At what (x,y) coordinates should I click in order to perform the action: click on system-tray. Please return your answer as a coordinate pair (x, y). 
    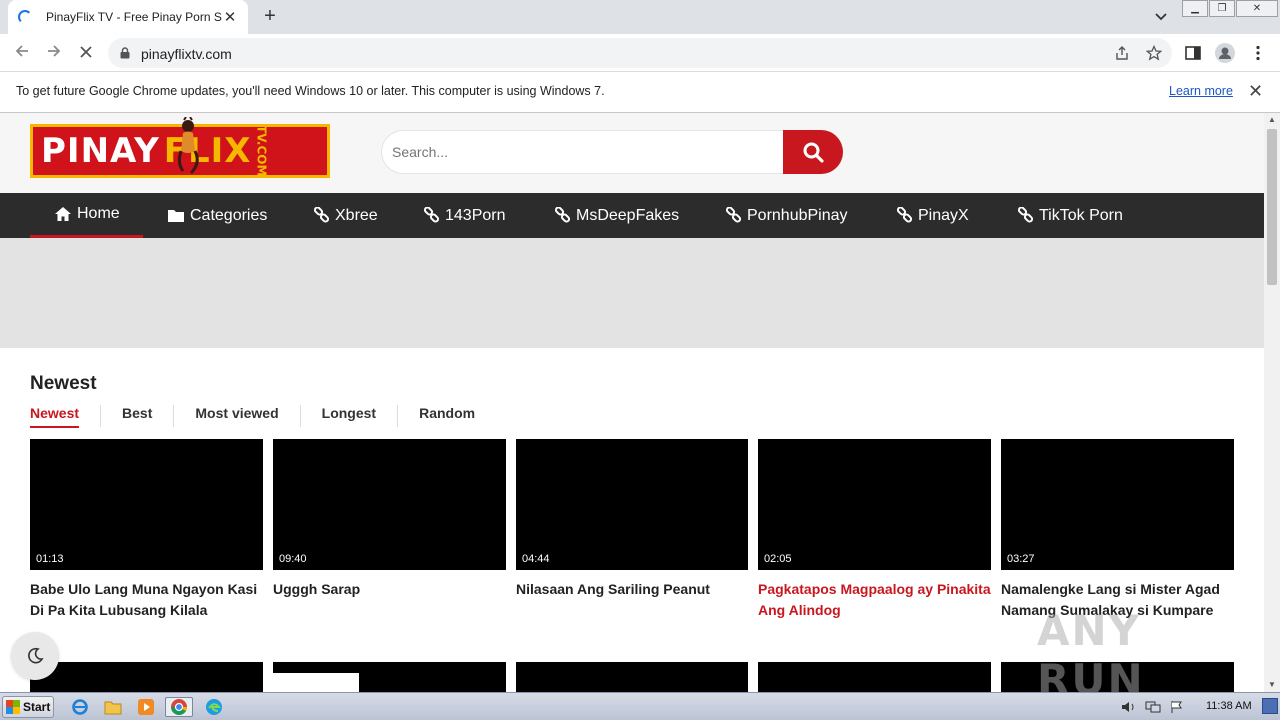
    Looking at the image, I should click on (1156, 706).